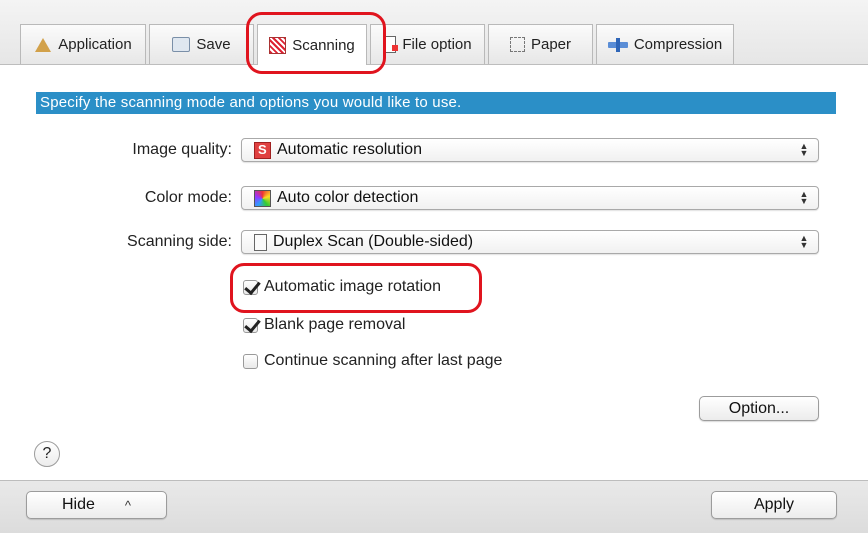  What do you see at coordinates (250, 361) in the screenshot?
I see `checkbox-unchecked` at bounding box center [250, 361].